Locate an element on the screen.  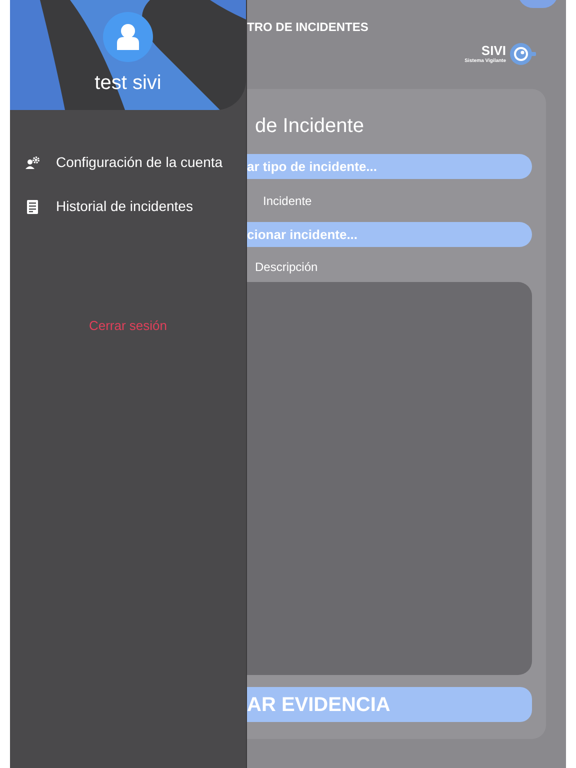
eye-logo-icon is located at coordinates (522, 54).